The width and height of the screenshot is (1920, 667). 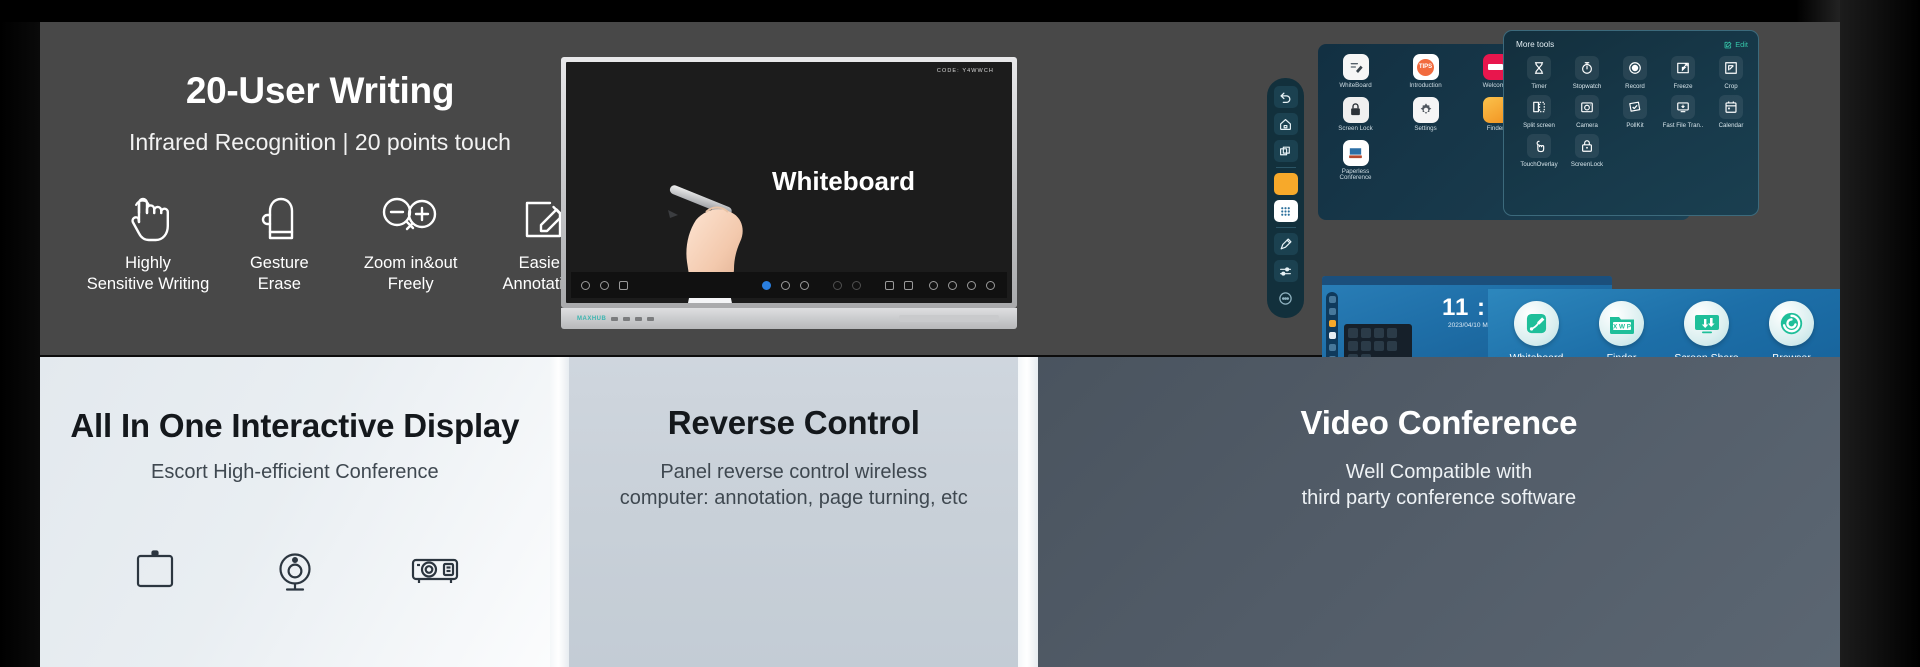 I want to click on whiteboard-toolbar, so click(x=789, y=285).